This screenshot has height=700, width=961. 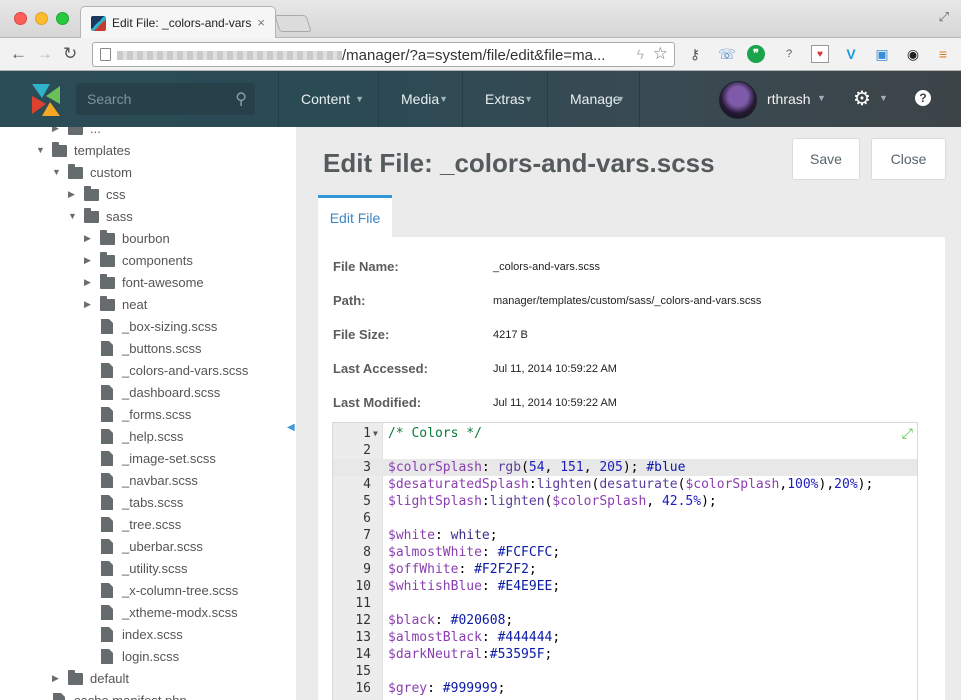 What do you see at coordinates (625, 433) in the screenshot?
I see `code-line: 1 ▼ /* Colors */` at bounding box center [625, 433].